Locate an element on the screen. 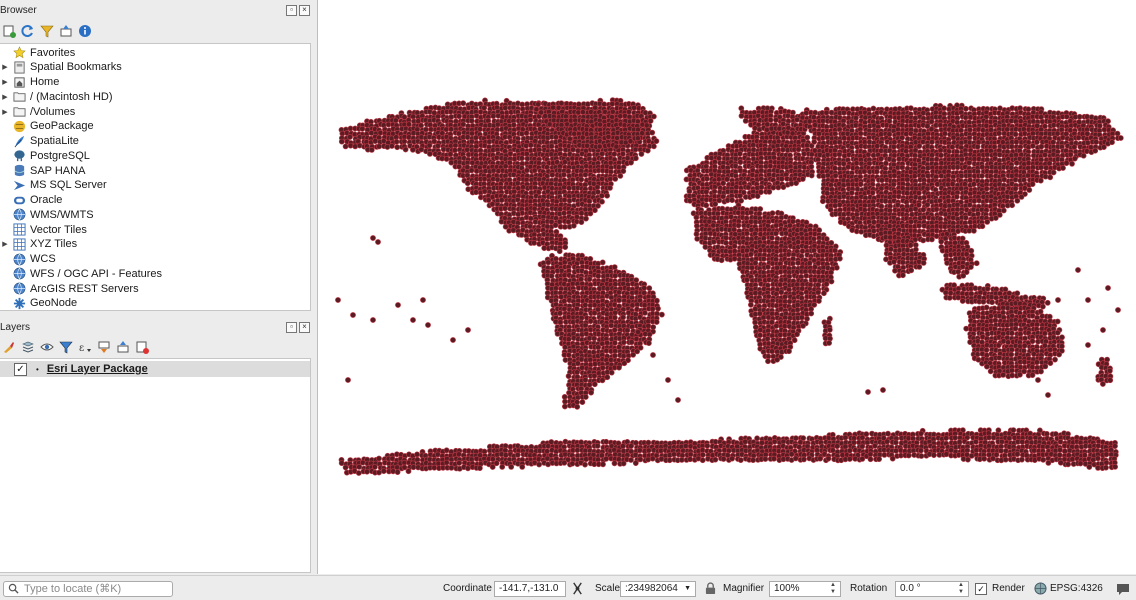 The width and height of the screenshot is (1136, 600). layer-row: ✓ • Esri Layer Package is located at coordinates (155, 369).